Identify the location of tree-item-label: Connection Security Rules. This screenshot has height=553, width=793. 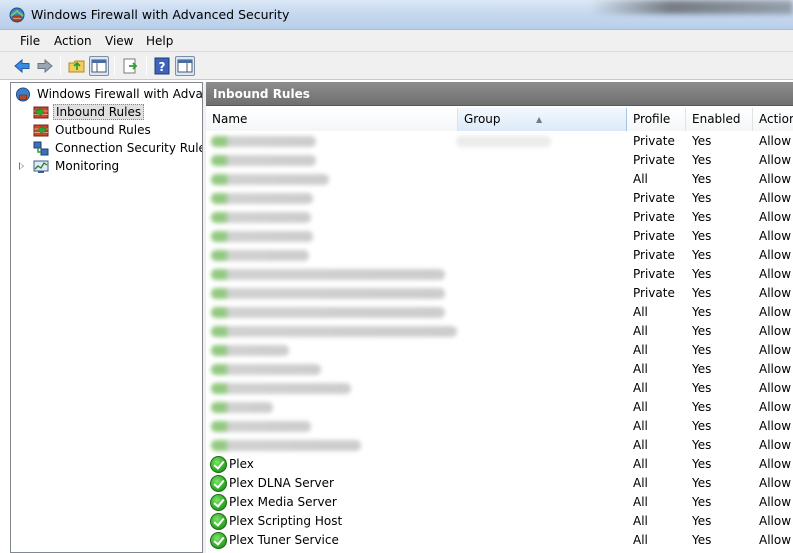
(129, 148).